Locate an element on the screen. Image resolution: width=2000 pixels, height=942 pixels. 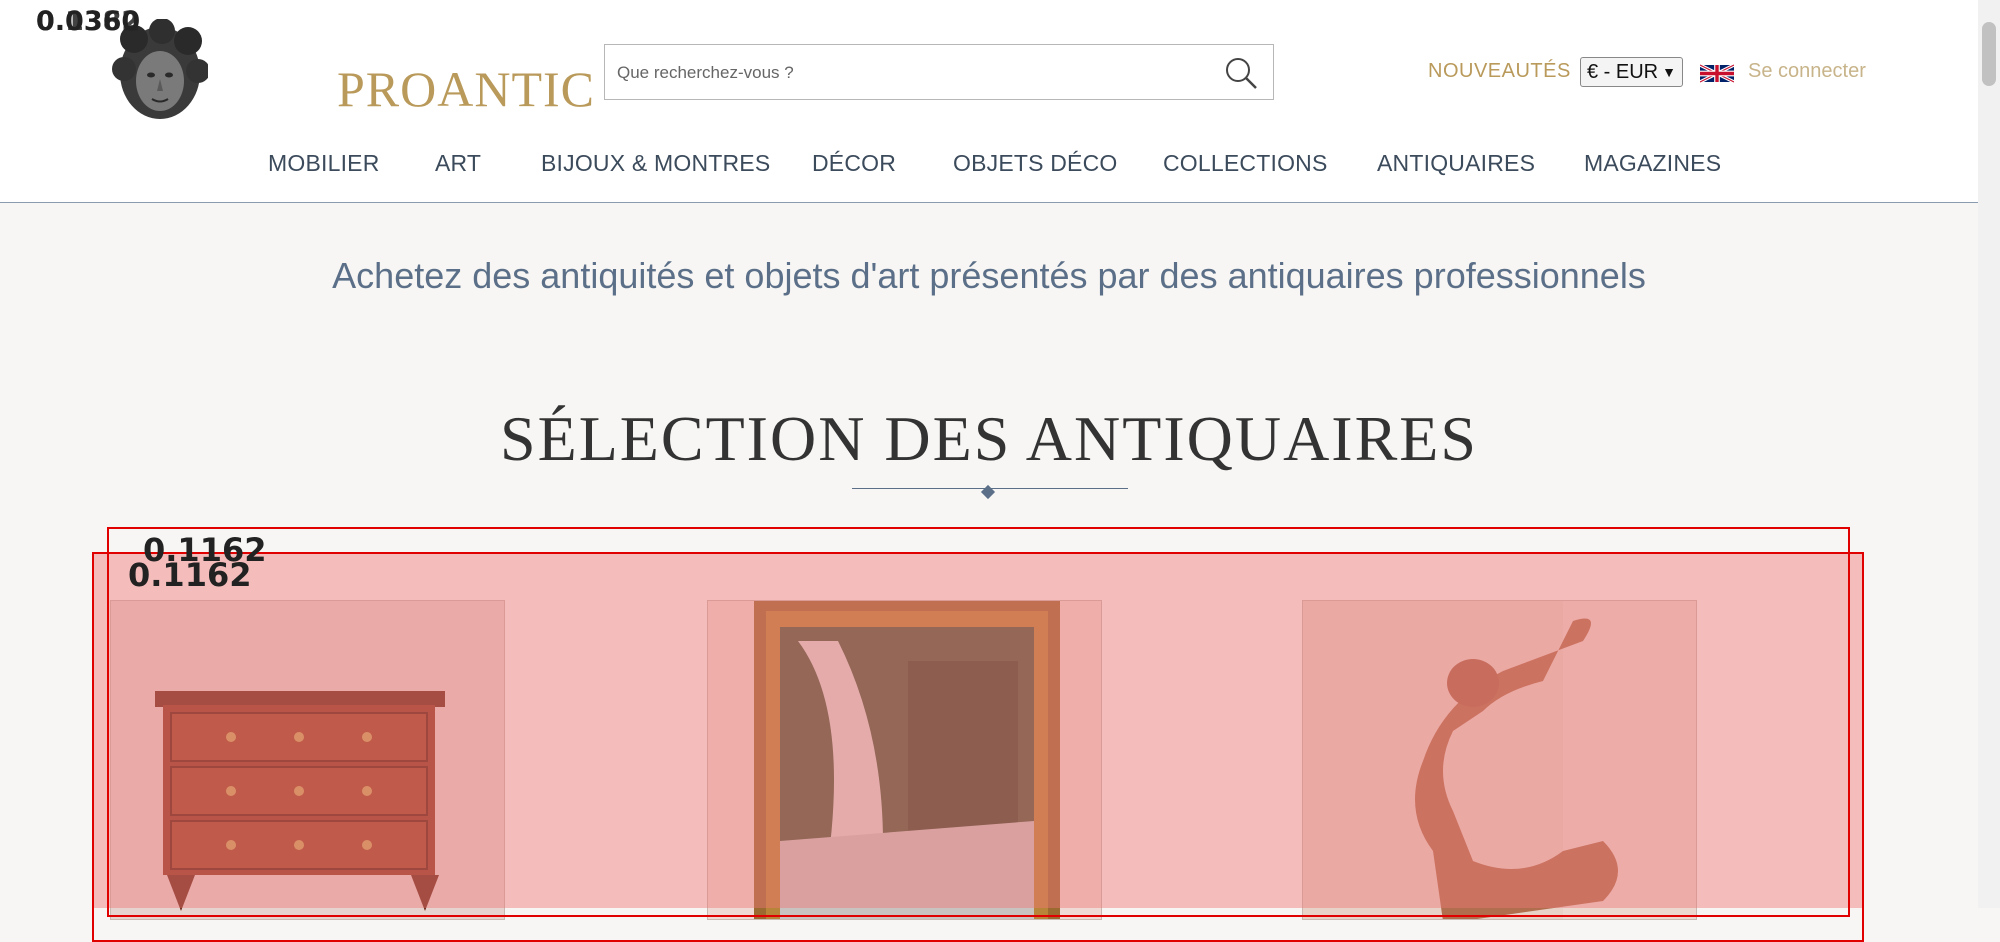
nav-item-decor: DÉCOR is located at coordinates (854, 163).